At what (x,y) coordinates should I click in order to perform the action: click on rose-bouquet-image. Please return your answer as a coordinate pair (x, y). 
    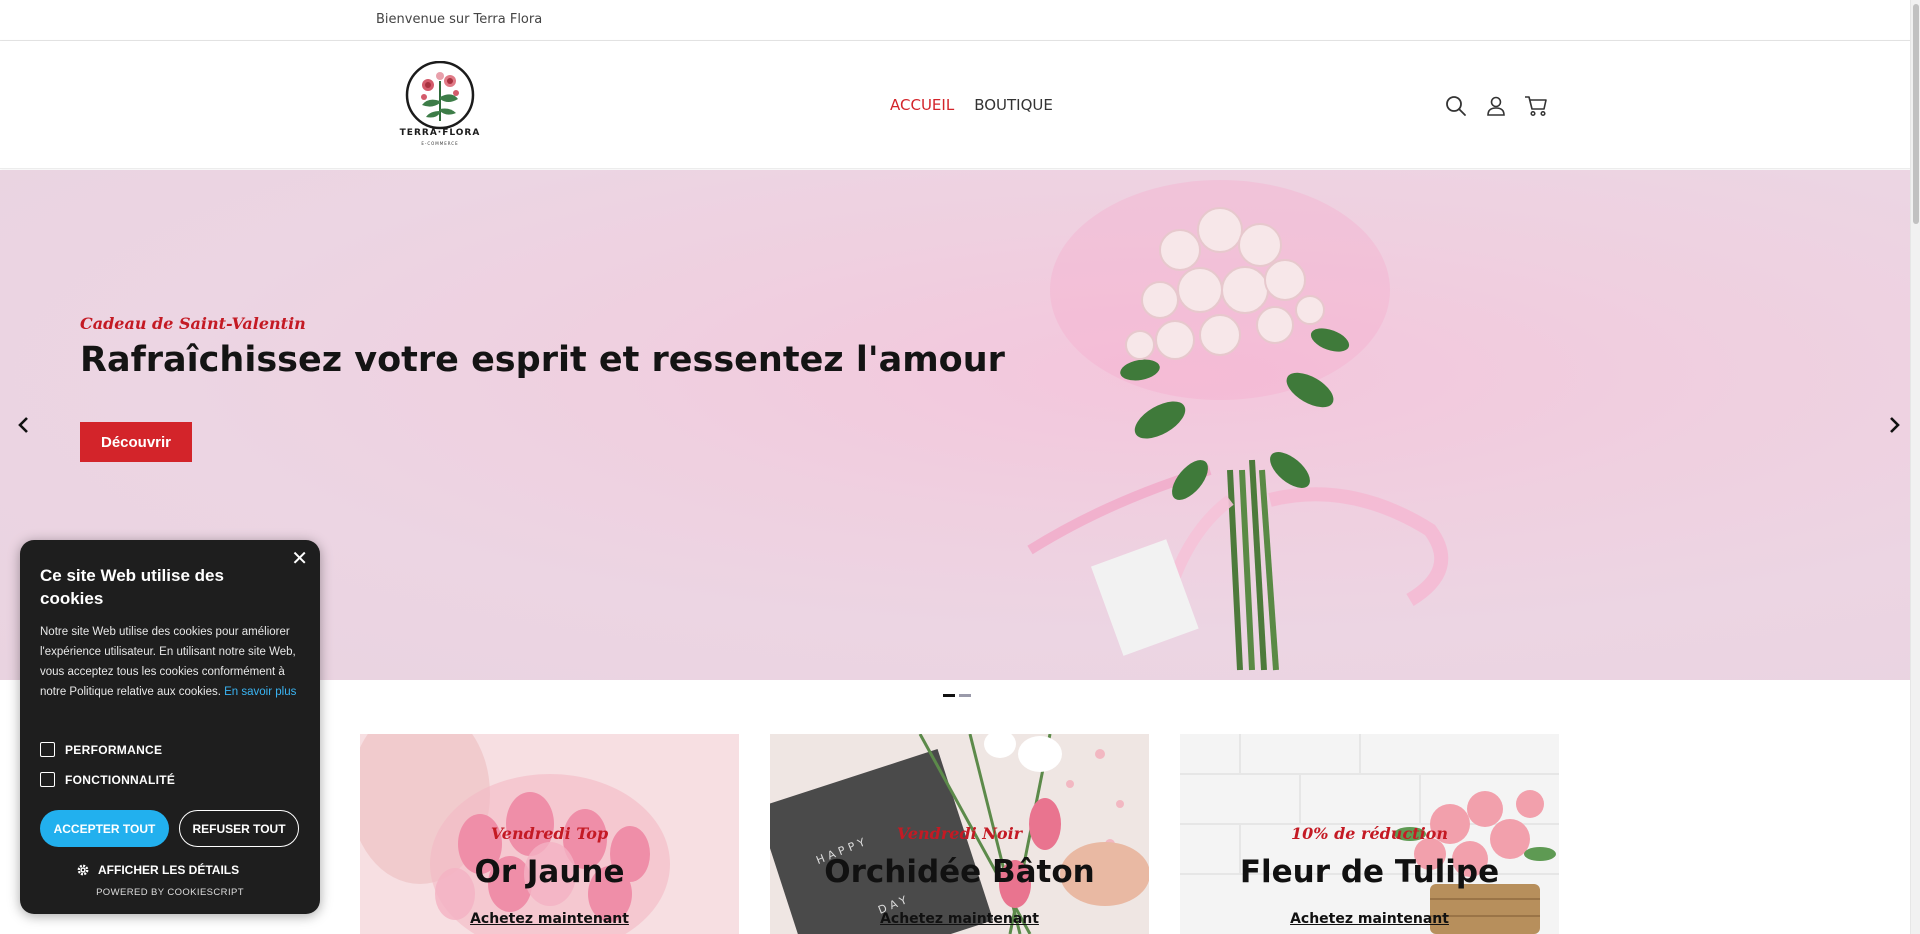
    Looking at the image, I should click on (1238, 425).